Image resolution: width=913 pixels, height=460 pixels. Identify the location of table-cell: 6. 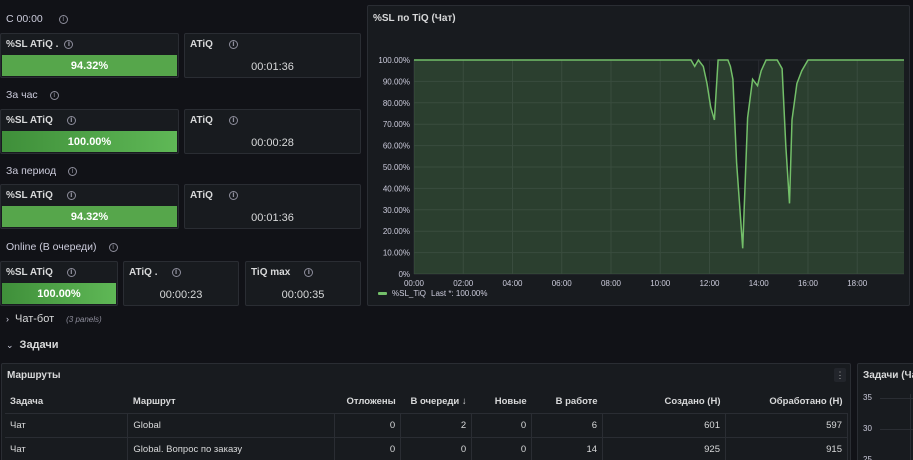
(567, 425).